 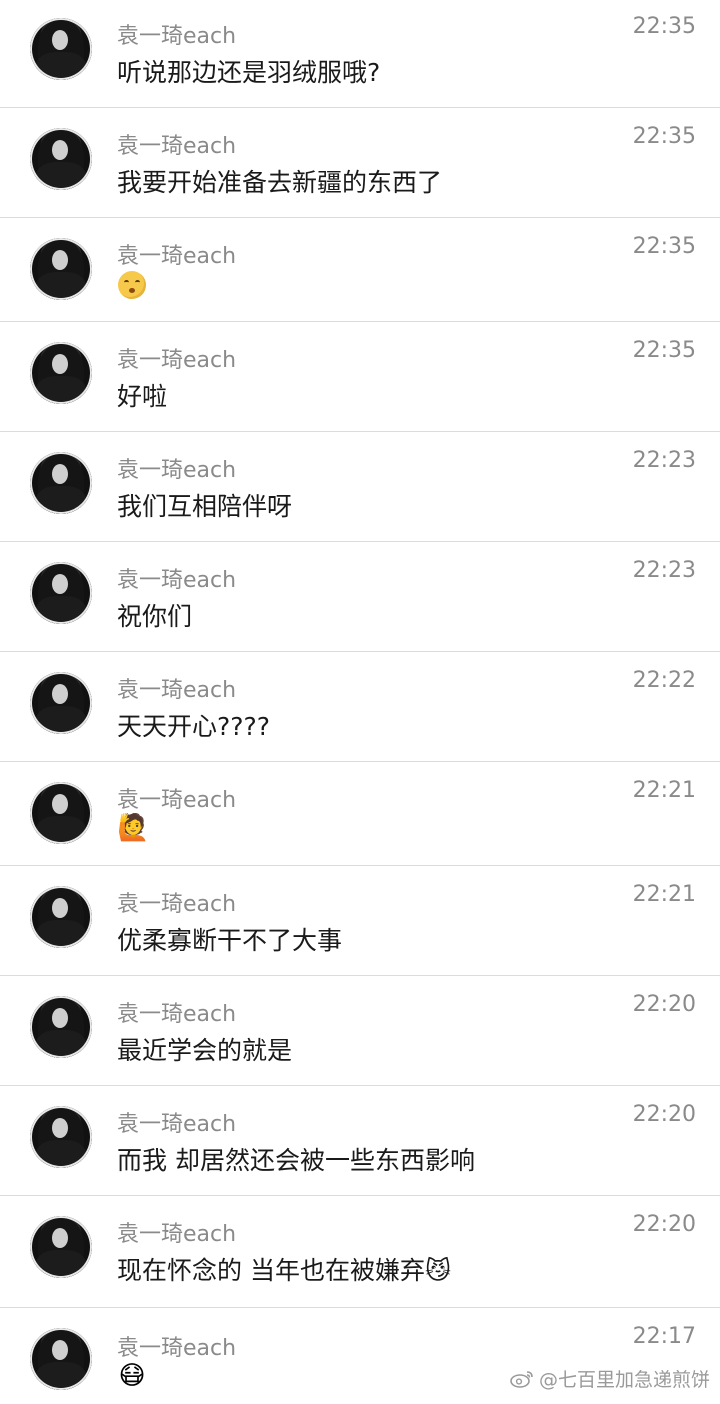 I want to click on message-row: 袁一琦each 22:35, so click(x=360, y=270).